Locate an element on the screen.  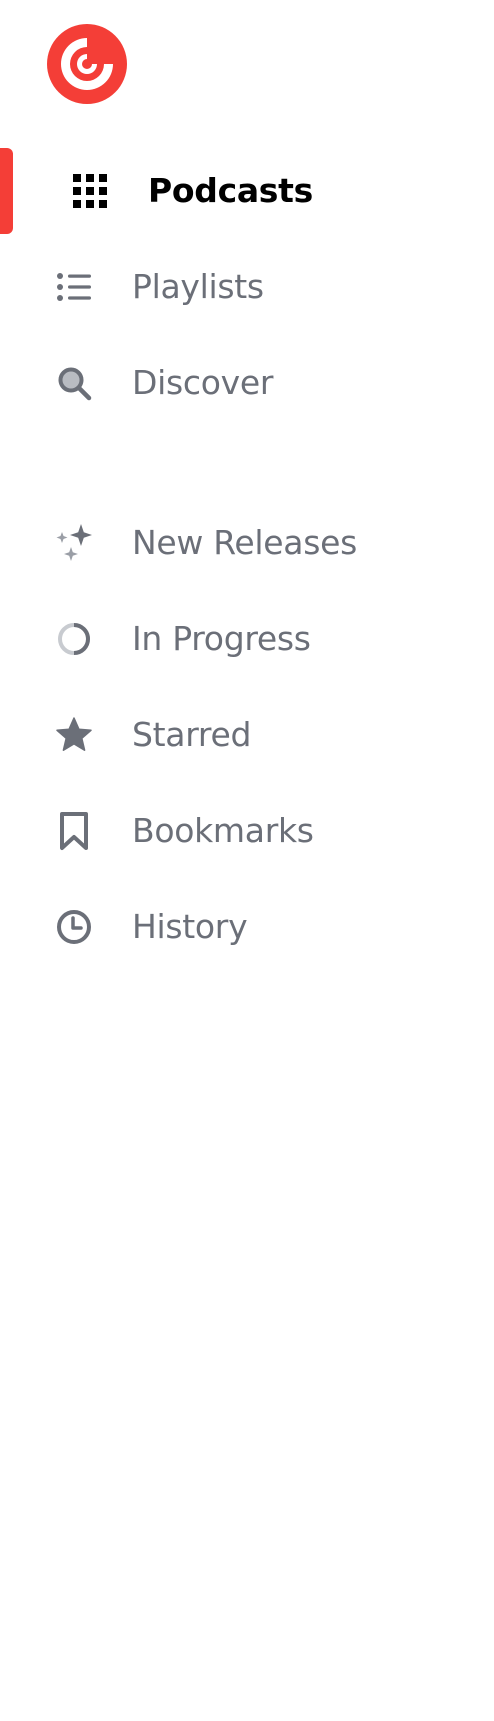
progress-icon is located at coordinates (74, 639).